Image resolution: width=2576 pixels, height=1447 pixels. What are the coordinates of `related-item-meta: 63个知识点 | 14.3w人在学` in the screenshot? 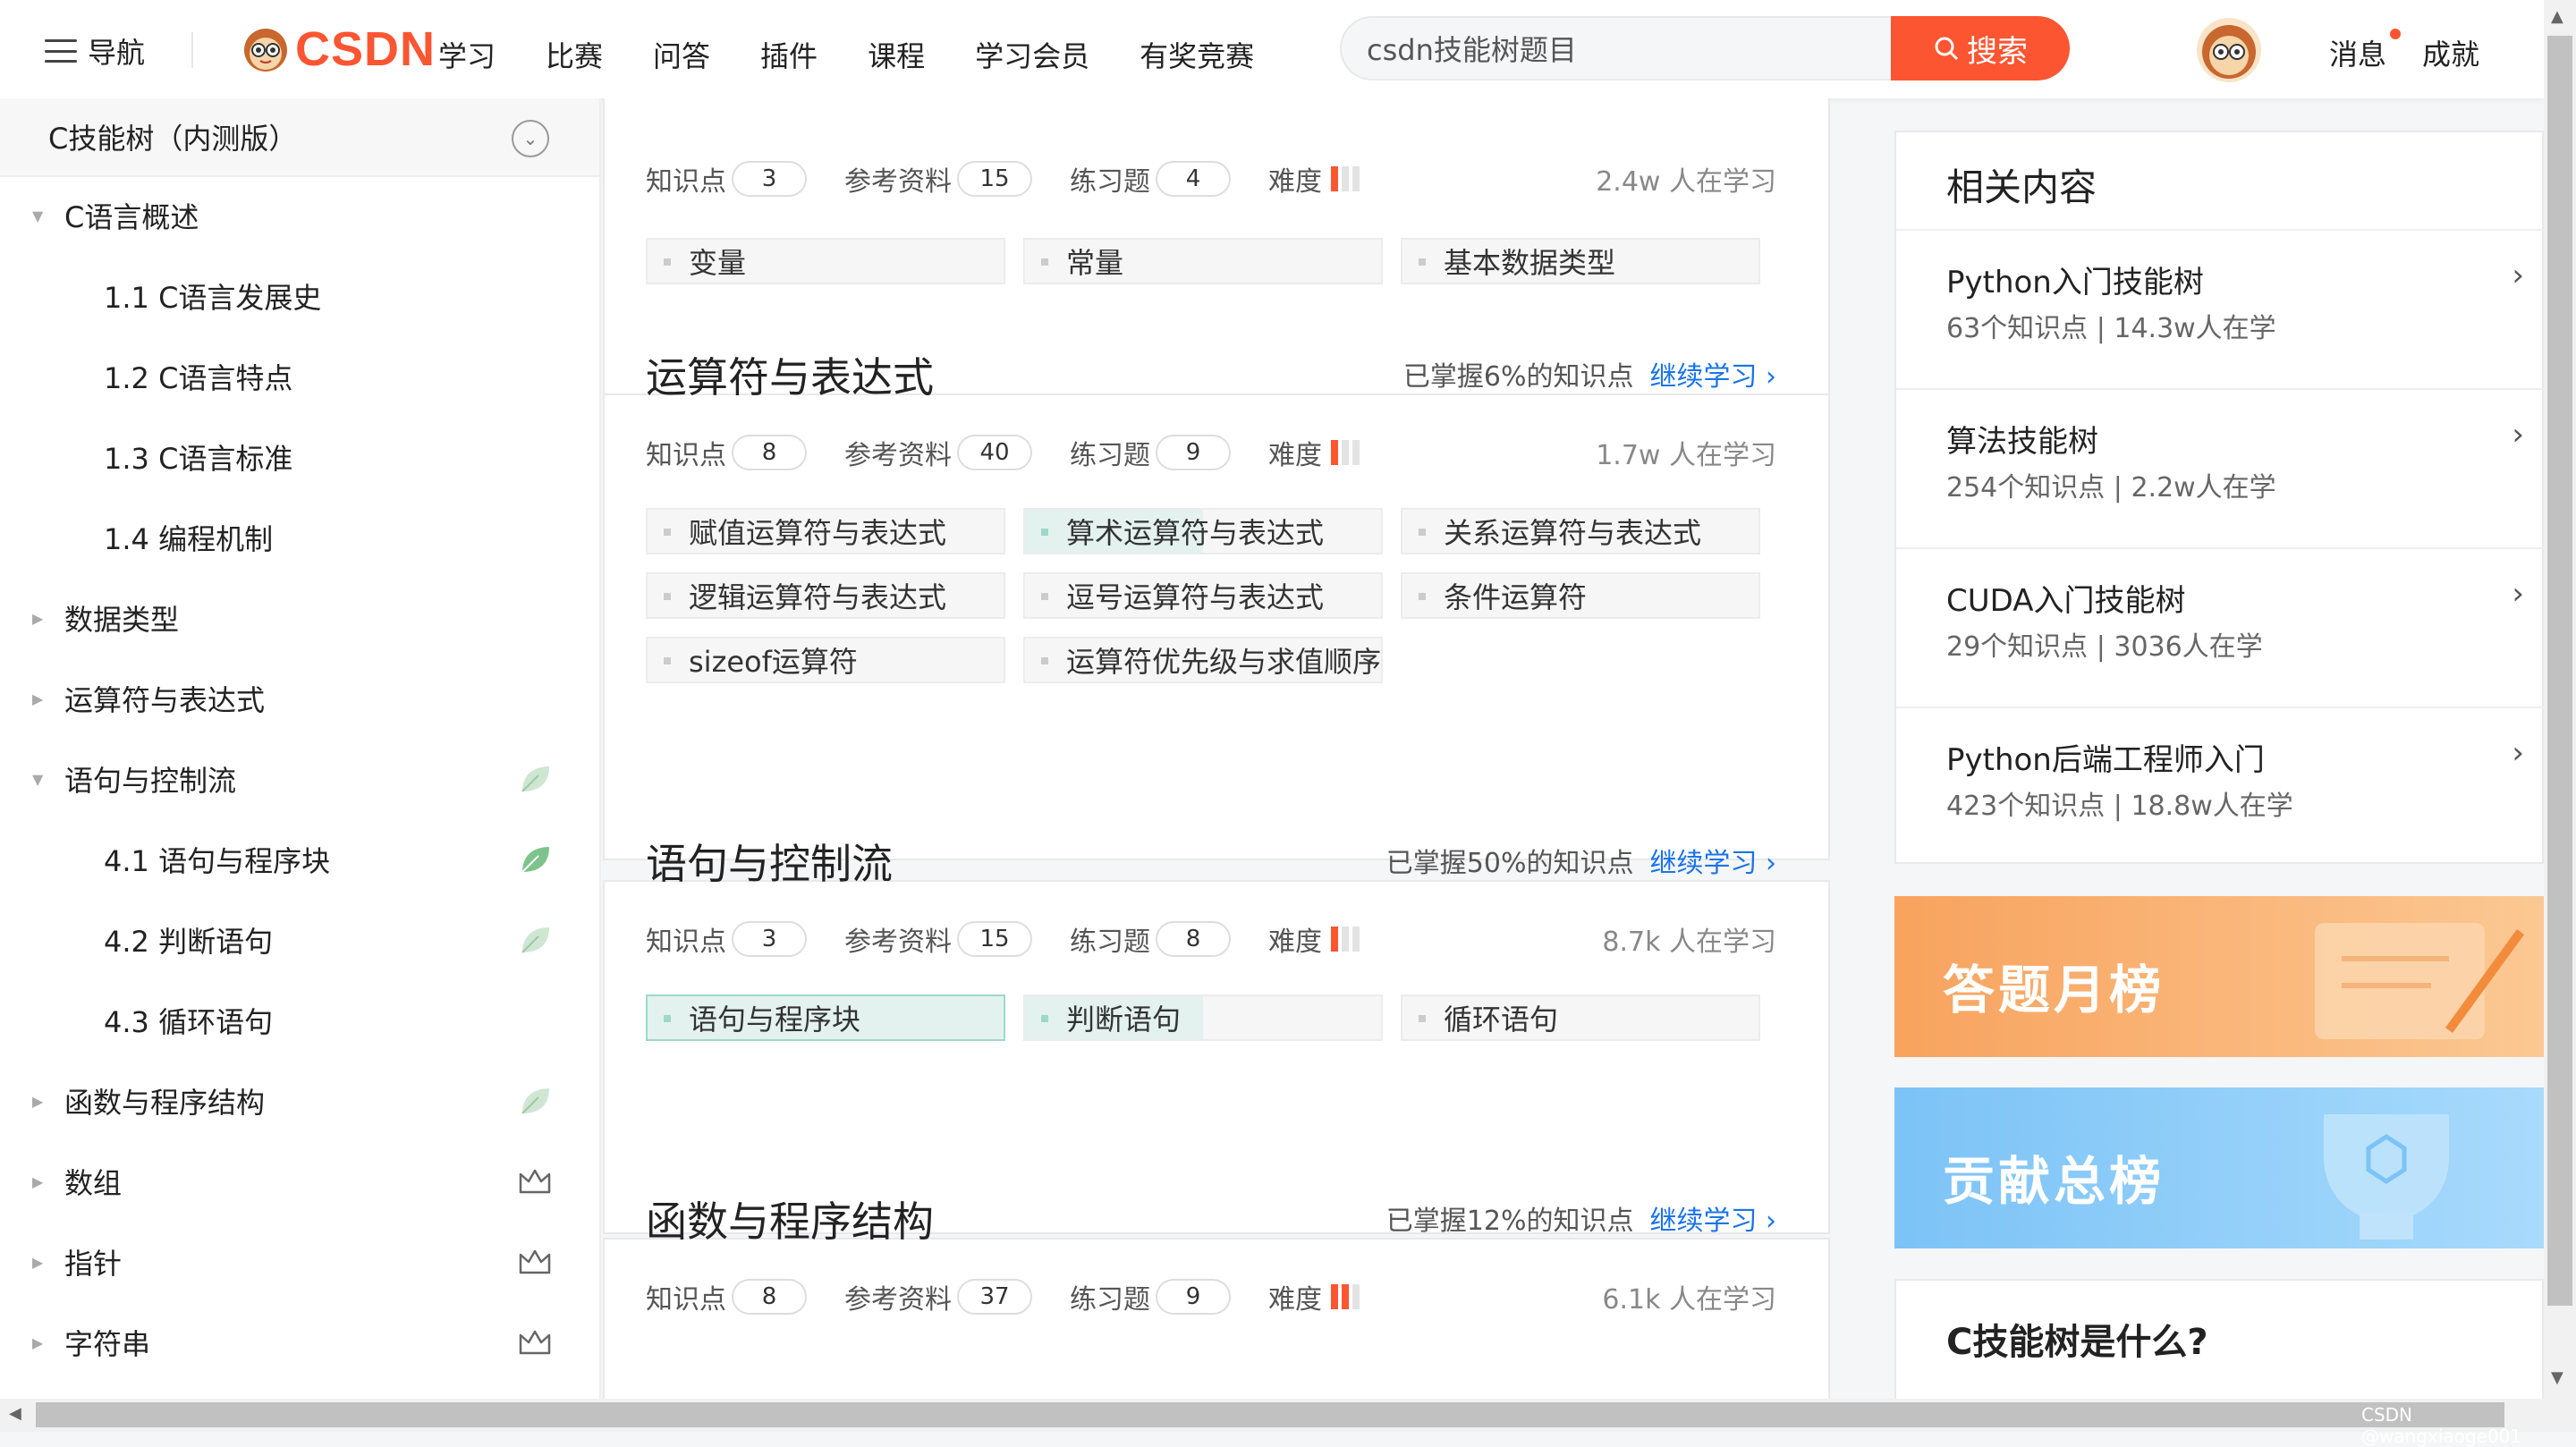 It's located at (2111, 328).